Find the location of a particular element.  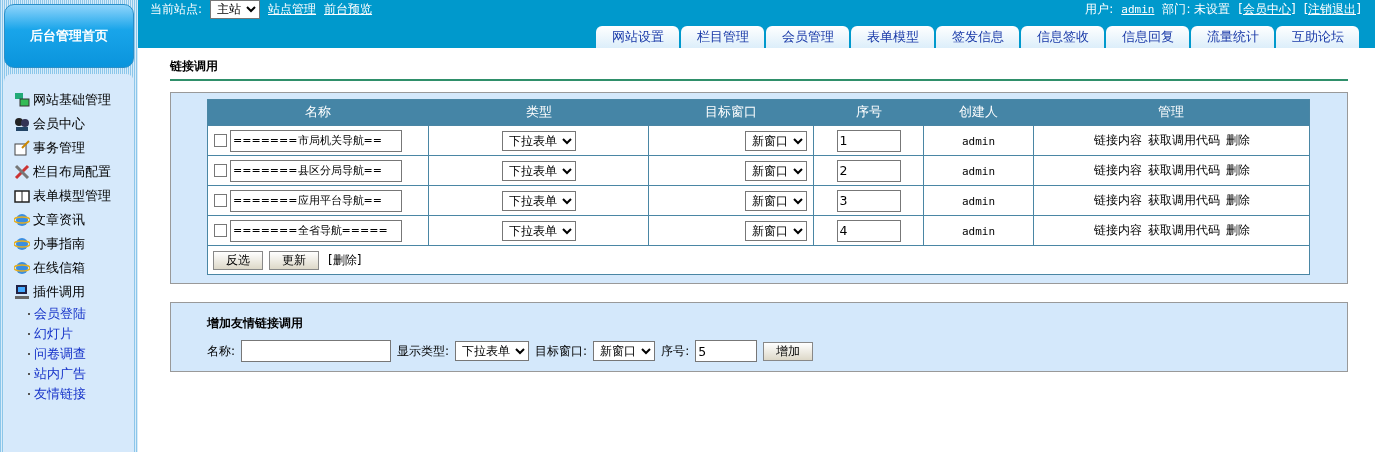

sidebar-item: 插件调用 is located at coordinates (74, 292).